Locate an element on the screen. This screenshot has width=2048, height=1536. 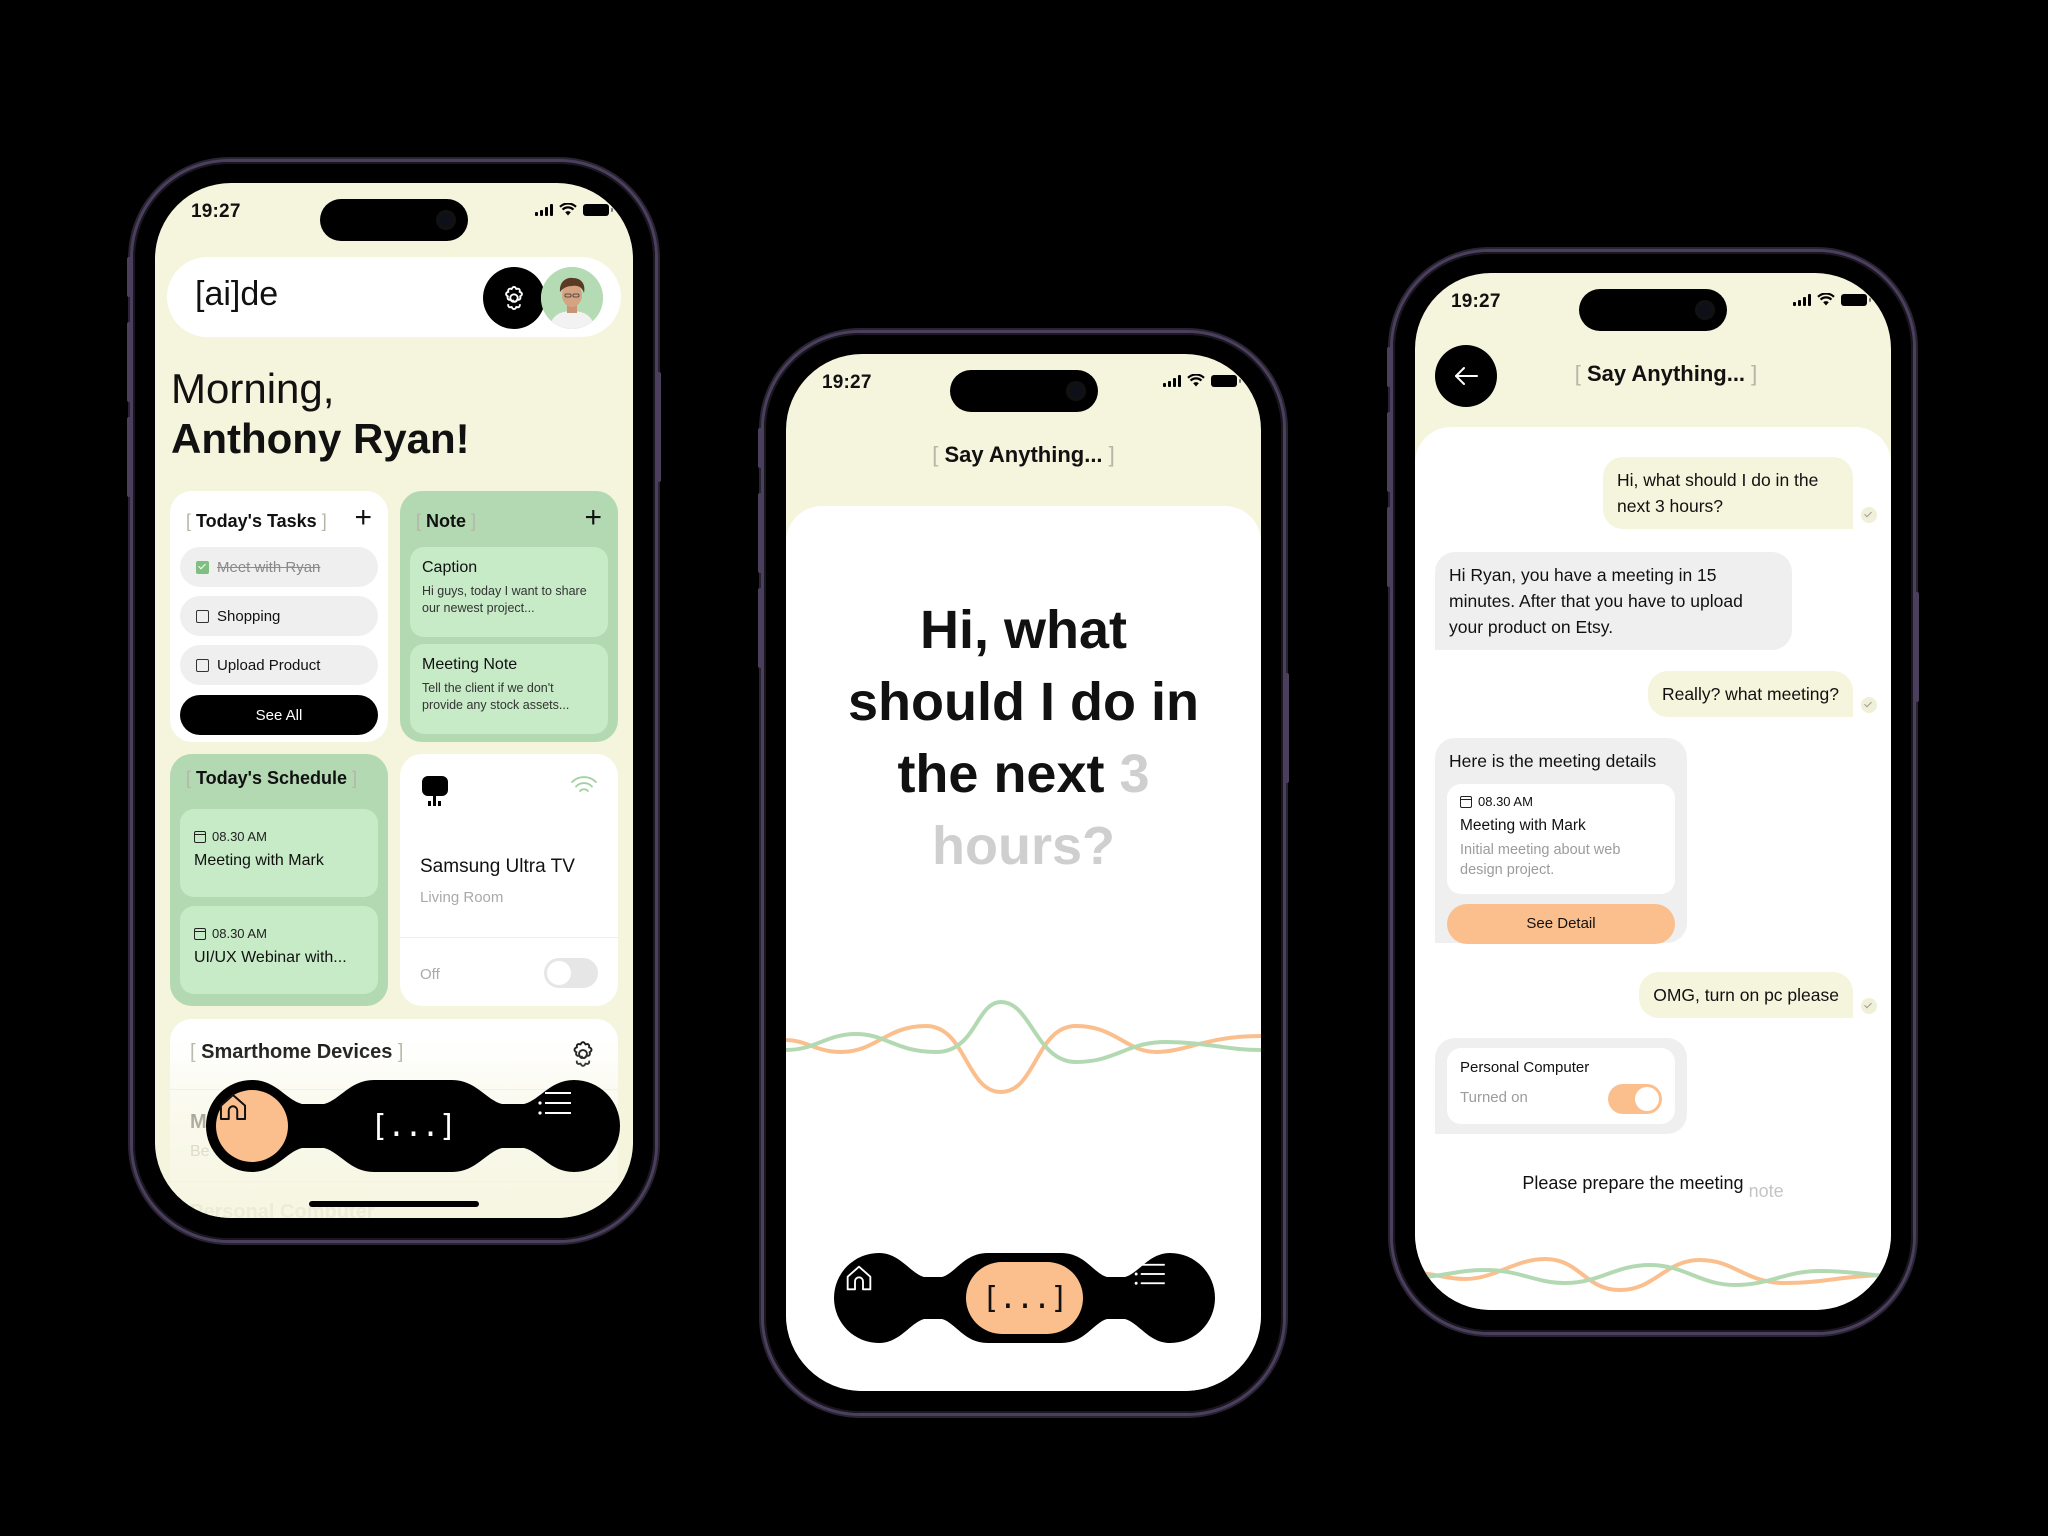
task-item: Meet with Ryan is located at coordinates (279, 567).